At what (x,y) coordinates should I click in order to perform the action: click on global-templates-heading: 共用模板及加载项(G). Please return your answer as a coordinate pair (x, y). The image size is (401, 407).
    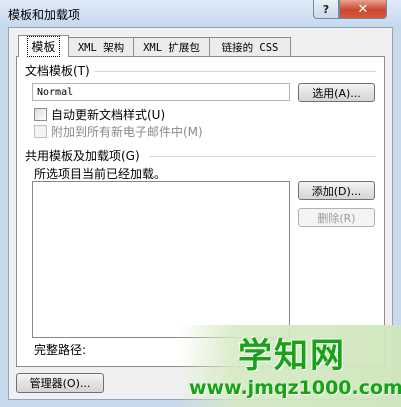
    Looking at the image, I should click on (82, 156).